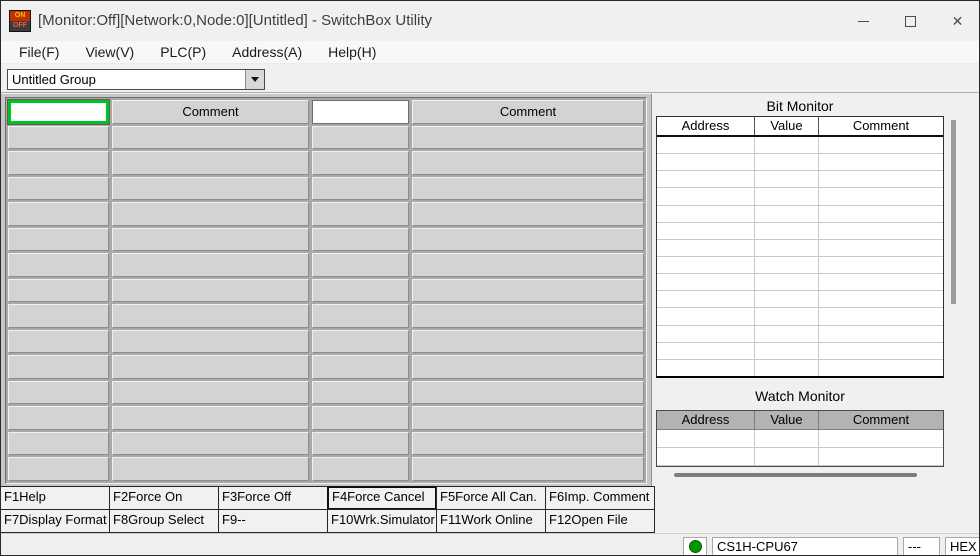 Image resolution: width=980 pixels, height=556 pixels. Describe the element at coordinates (136, 79) in the screenshot. I see `group-select-combobox: Untitled Group` at that location.